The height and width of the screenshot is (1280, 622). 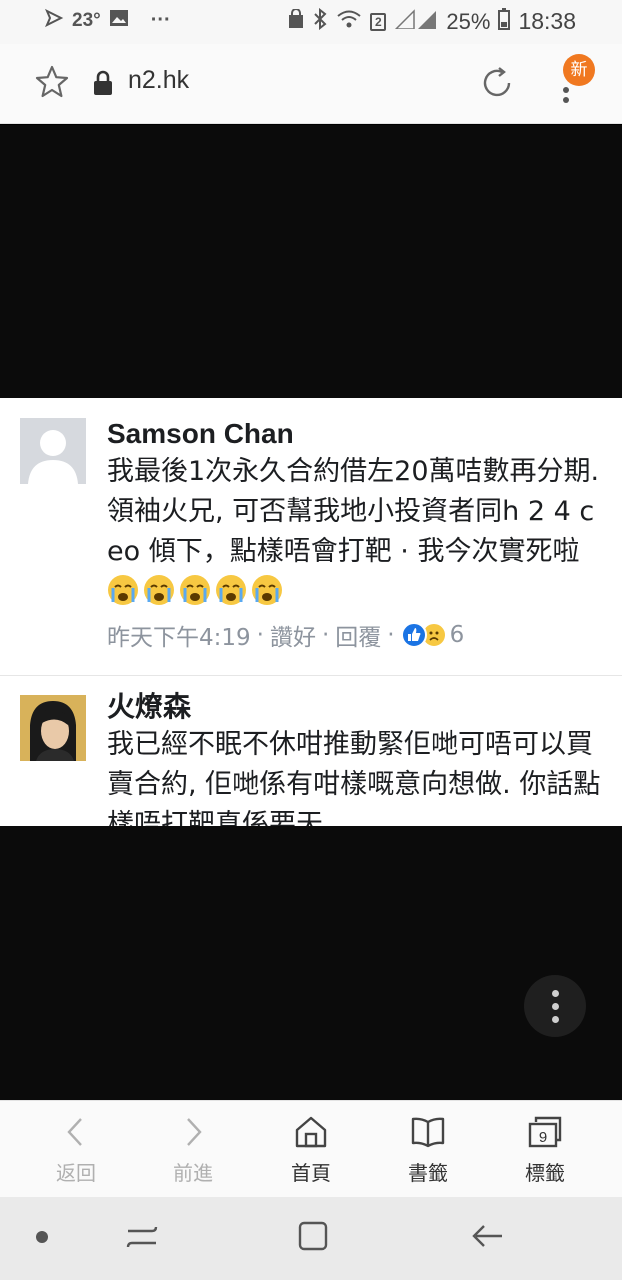 What do you see at coordinates (543, 1137) in the screenshot?
I see `tab-count: 9` at bounding box center [543, 1137].